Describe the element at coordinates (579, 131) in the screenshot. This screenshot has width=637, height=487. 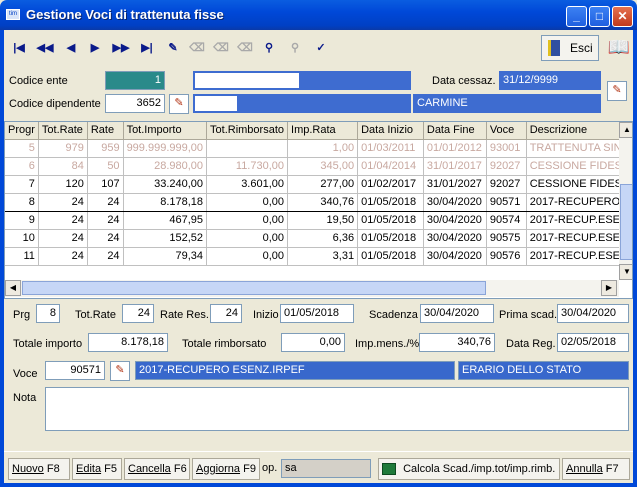
I see `col-descrizione: Descrizione` at that location.